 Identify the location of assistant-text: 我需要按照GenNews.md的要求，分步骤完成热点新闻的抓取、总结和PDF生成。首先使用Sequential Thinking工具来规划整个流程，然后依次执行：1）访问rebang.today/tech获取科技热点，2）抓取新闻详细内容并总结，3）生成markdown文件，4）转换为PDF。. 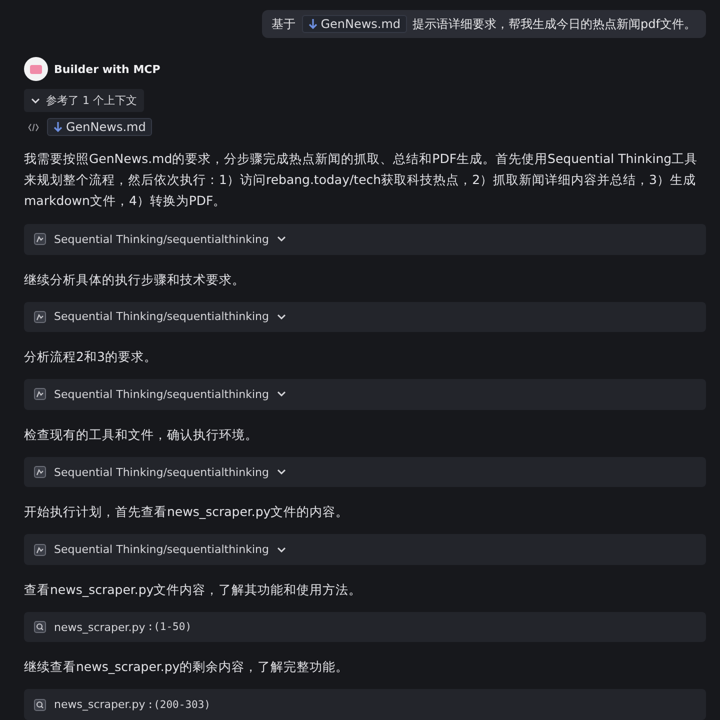
(361, 180).